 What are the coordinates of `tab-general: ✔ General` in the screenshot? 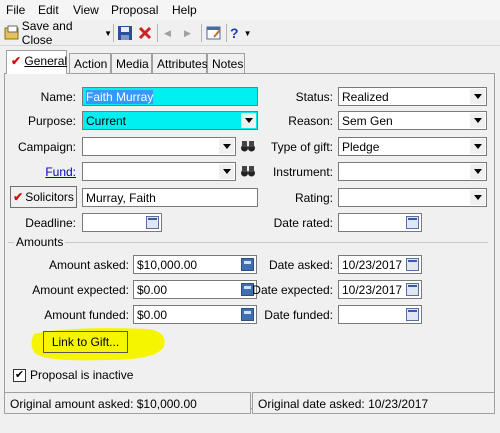 It's located at (36, 62).